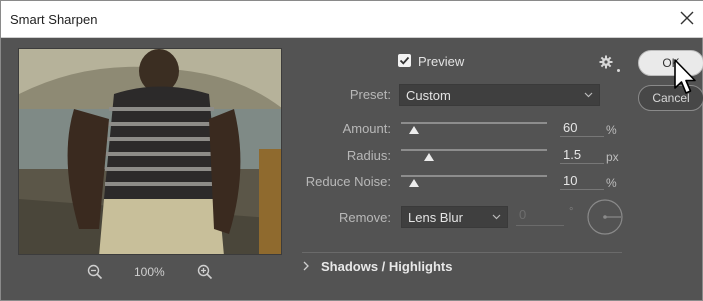 The height and width of the screenshot is (301, 703). What do you see at coordinates (605, 217) in the screenshot?
I see `angle-dial-icon` at bounding box center [605, 217].